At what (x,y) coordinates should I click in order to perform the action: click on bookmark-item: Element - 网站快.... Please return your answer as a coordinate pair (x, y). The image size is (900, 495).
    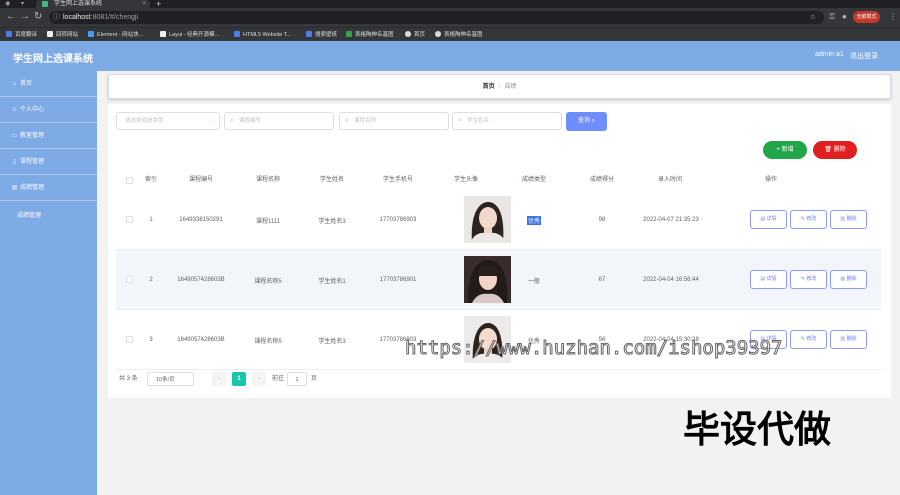
    Looking at the image, I should click on (115, 35).